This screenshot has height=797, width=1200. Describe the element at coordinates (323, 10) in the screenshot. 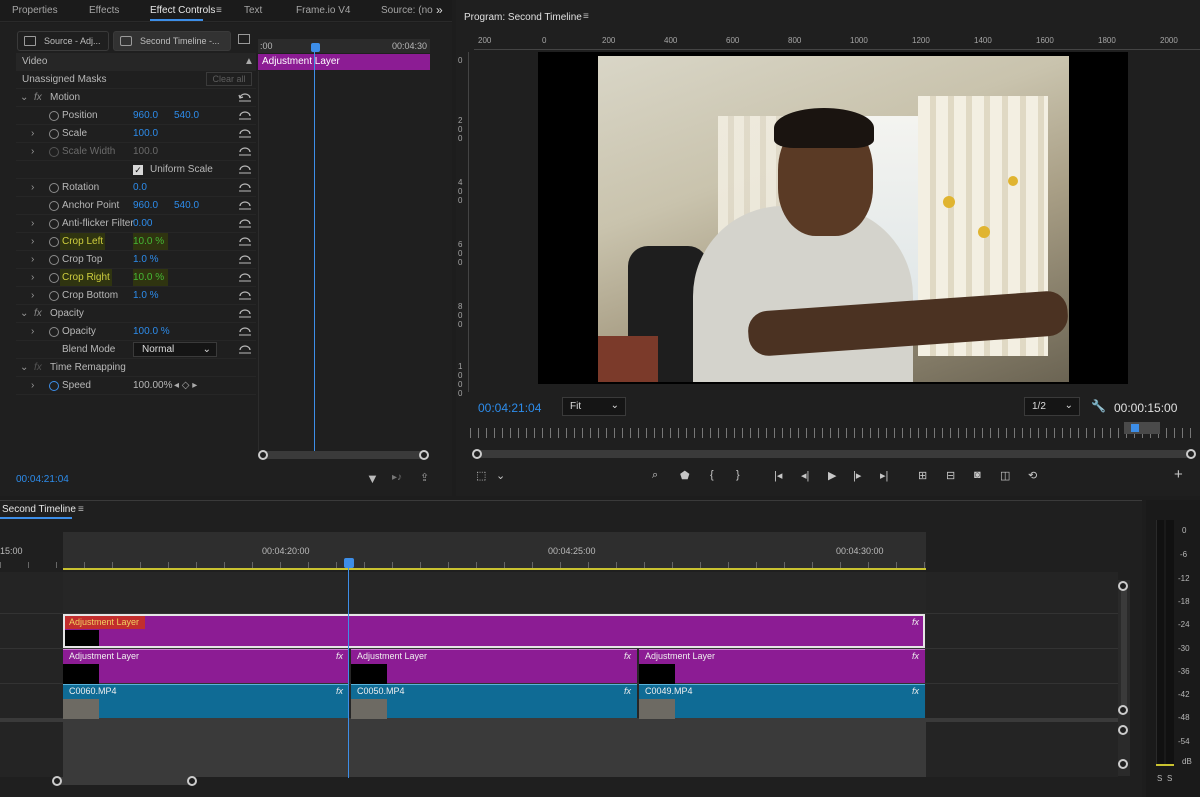

I see `tab-frameio: Frame.io V4` at that location.